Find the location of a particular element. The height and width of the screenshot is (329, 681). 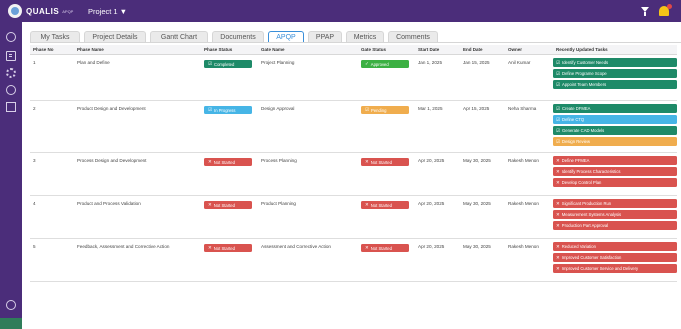

gate-status-badge-label: Pending is located at coordinates (379, 110).